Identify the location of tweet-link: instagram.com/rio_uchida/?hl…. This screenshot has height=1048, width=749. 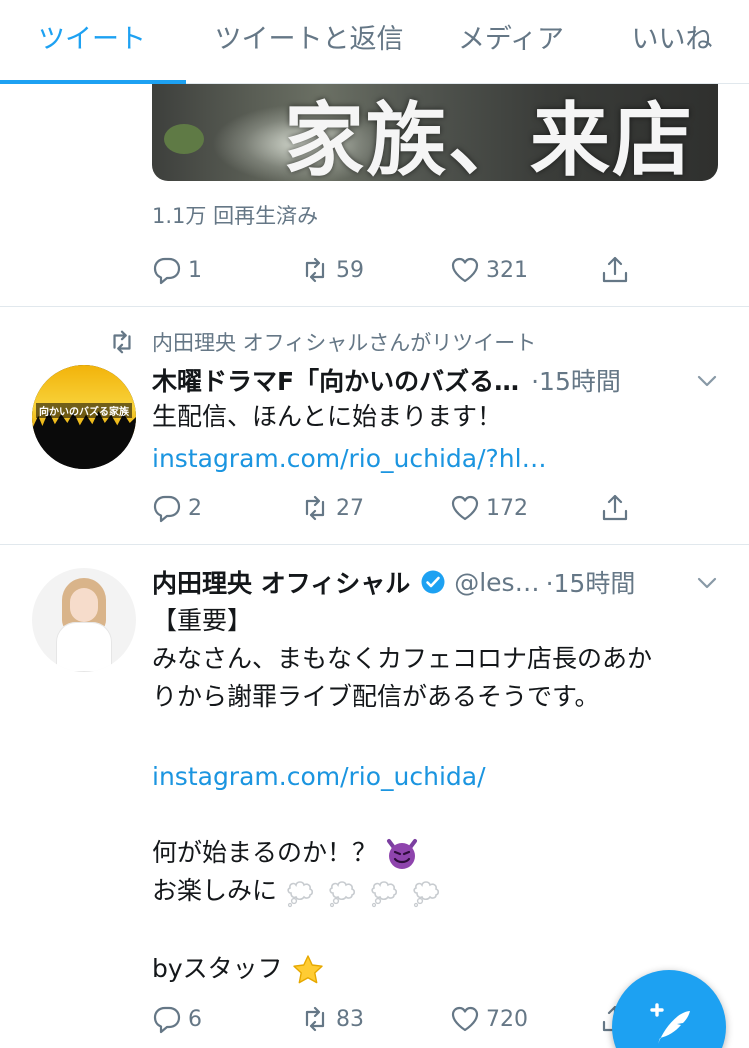
(349, 459).